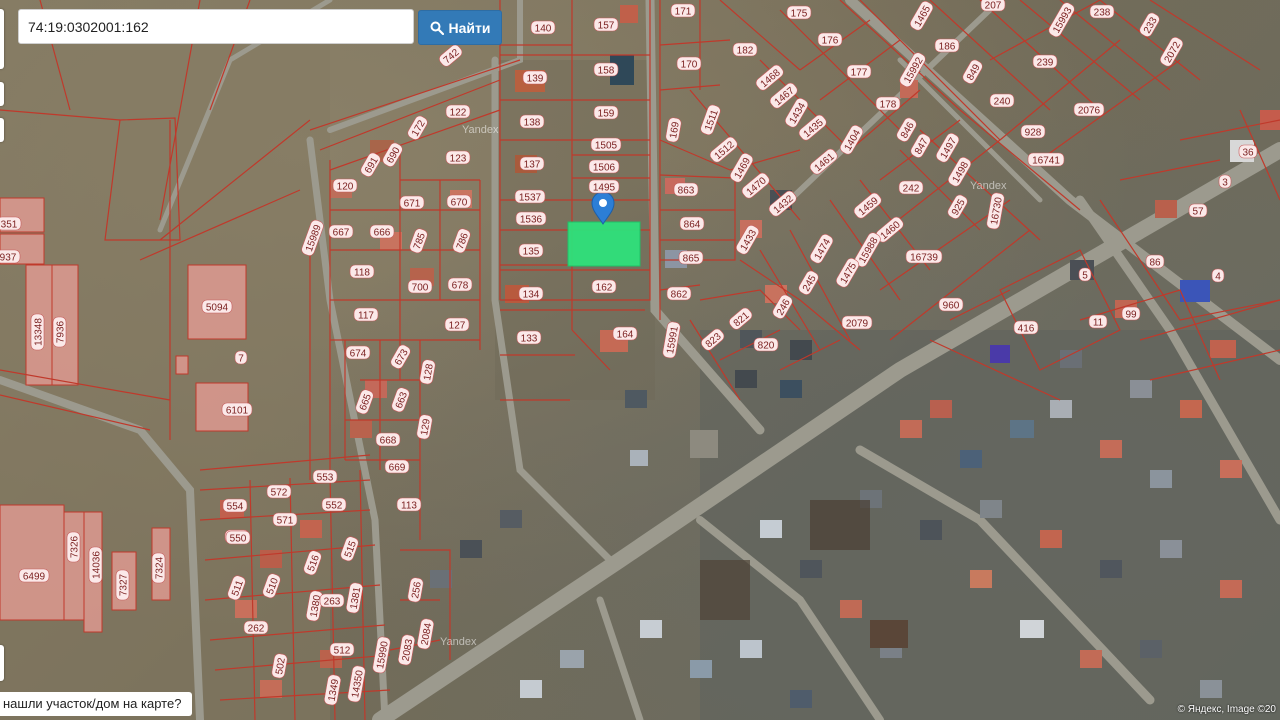  Describe the element at coordinates (686, 189) in the screenshot. I see `parcel-label-863: 863` at that location.